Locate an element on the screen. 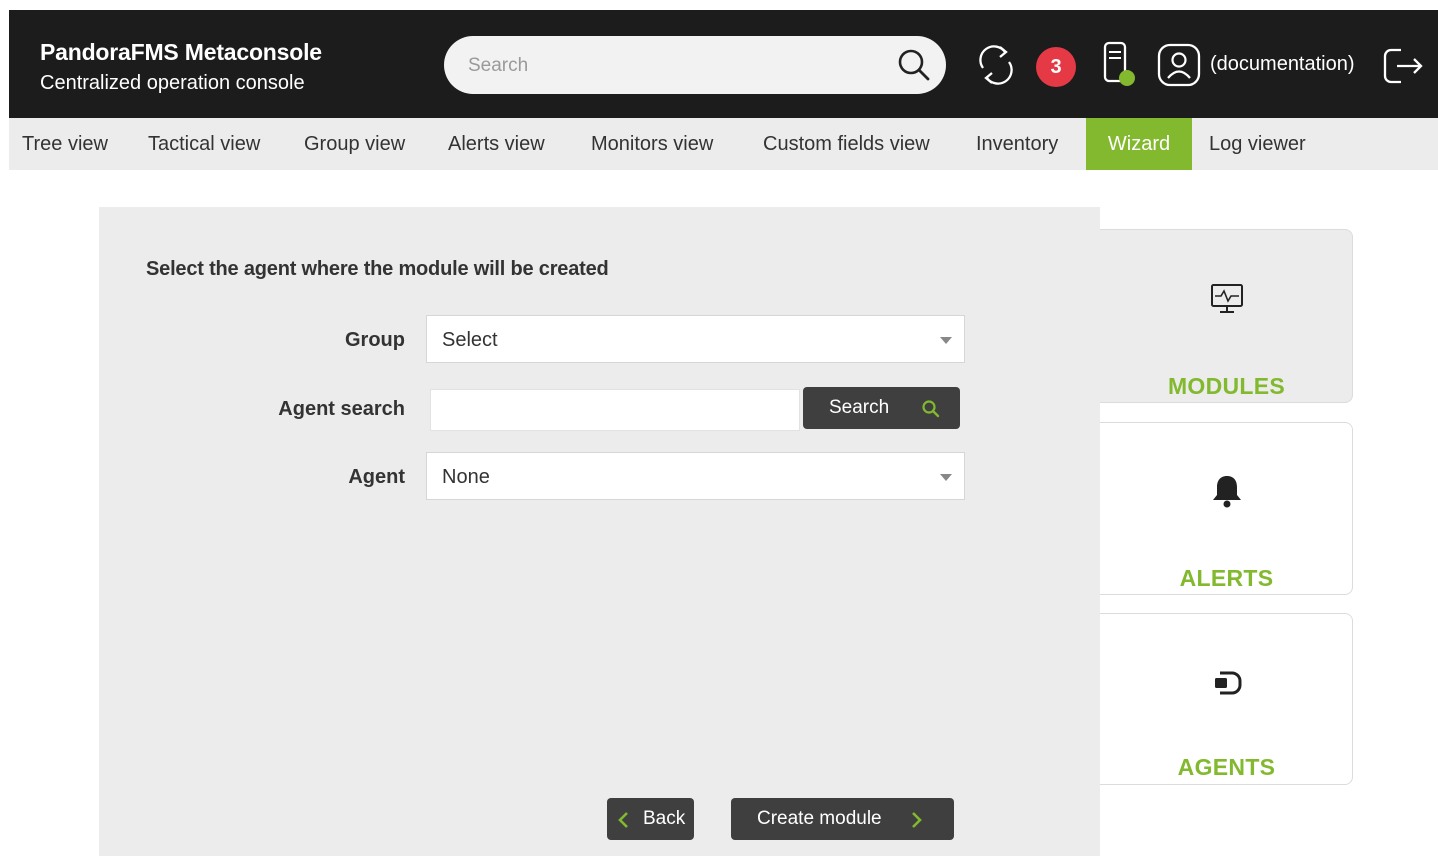 The width and height of the screenshot is (1438, 856). tab-wizard: Wizard is located at coordinates (1139, 144).